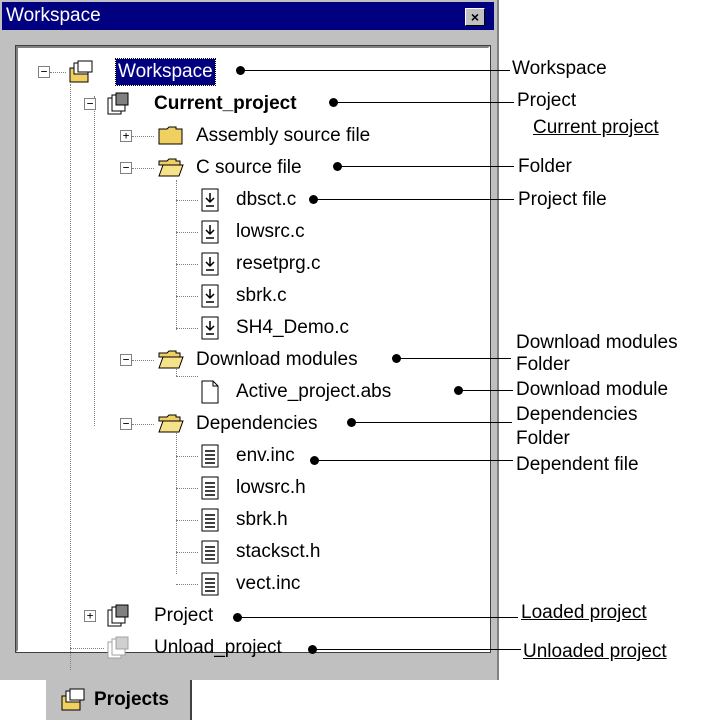  Describe the element at coordinates (266, 199) in the screenshot. I see `file-label: dbsct.c` at that location.